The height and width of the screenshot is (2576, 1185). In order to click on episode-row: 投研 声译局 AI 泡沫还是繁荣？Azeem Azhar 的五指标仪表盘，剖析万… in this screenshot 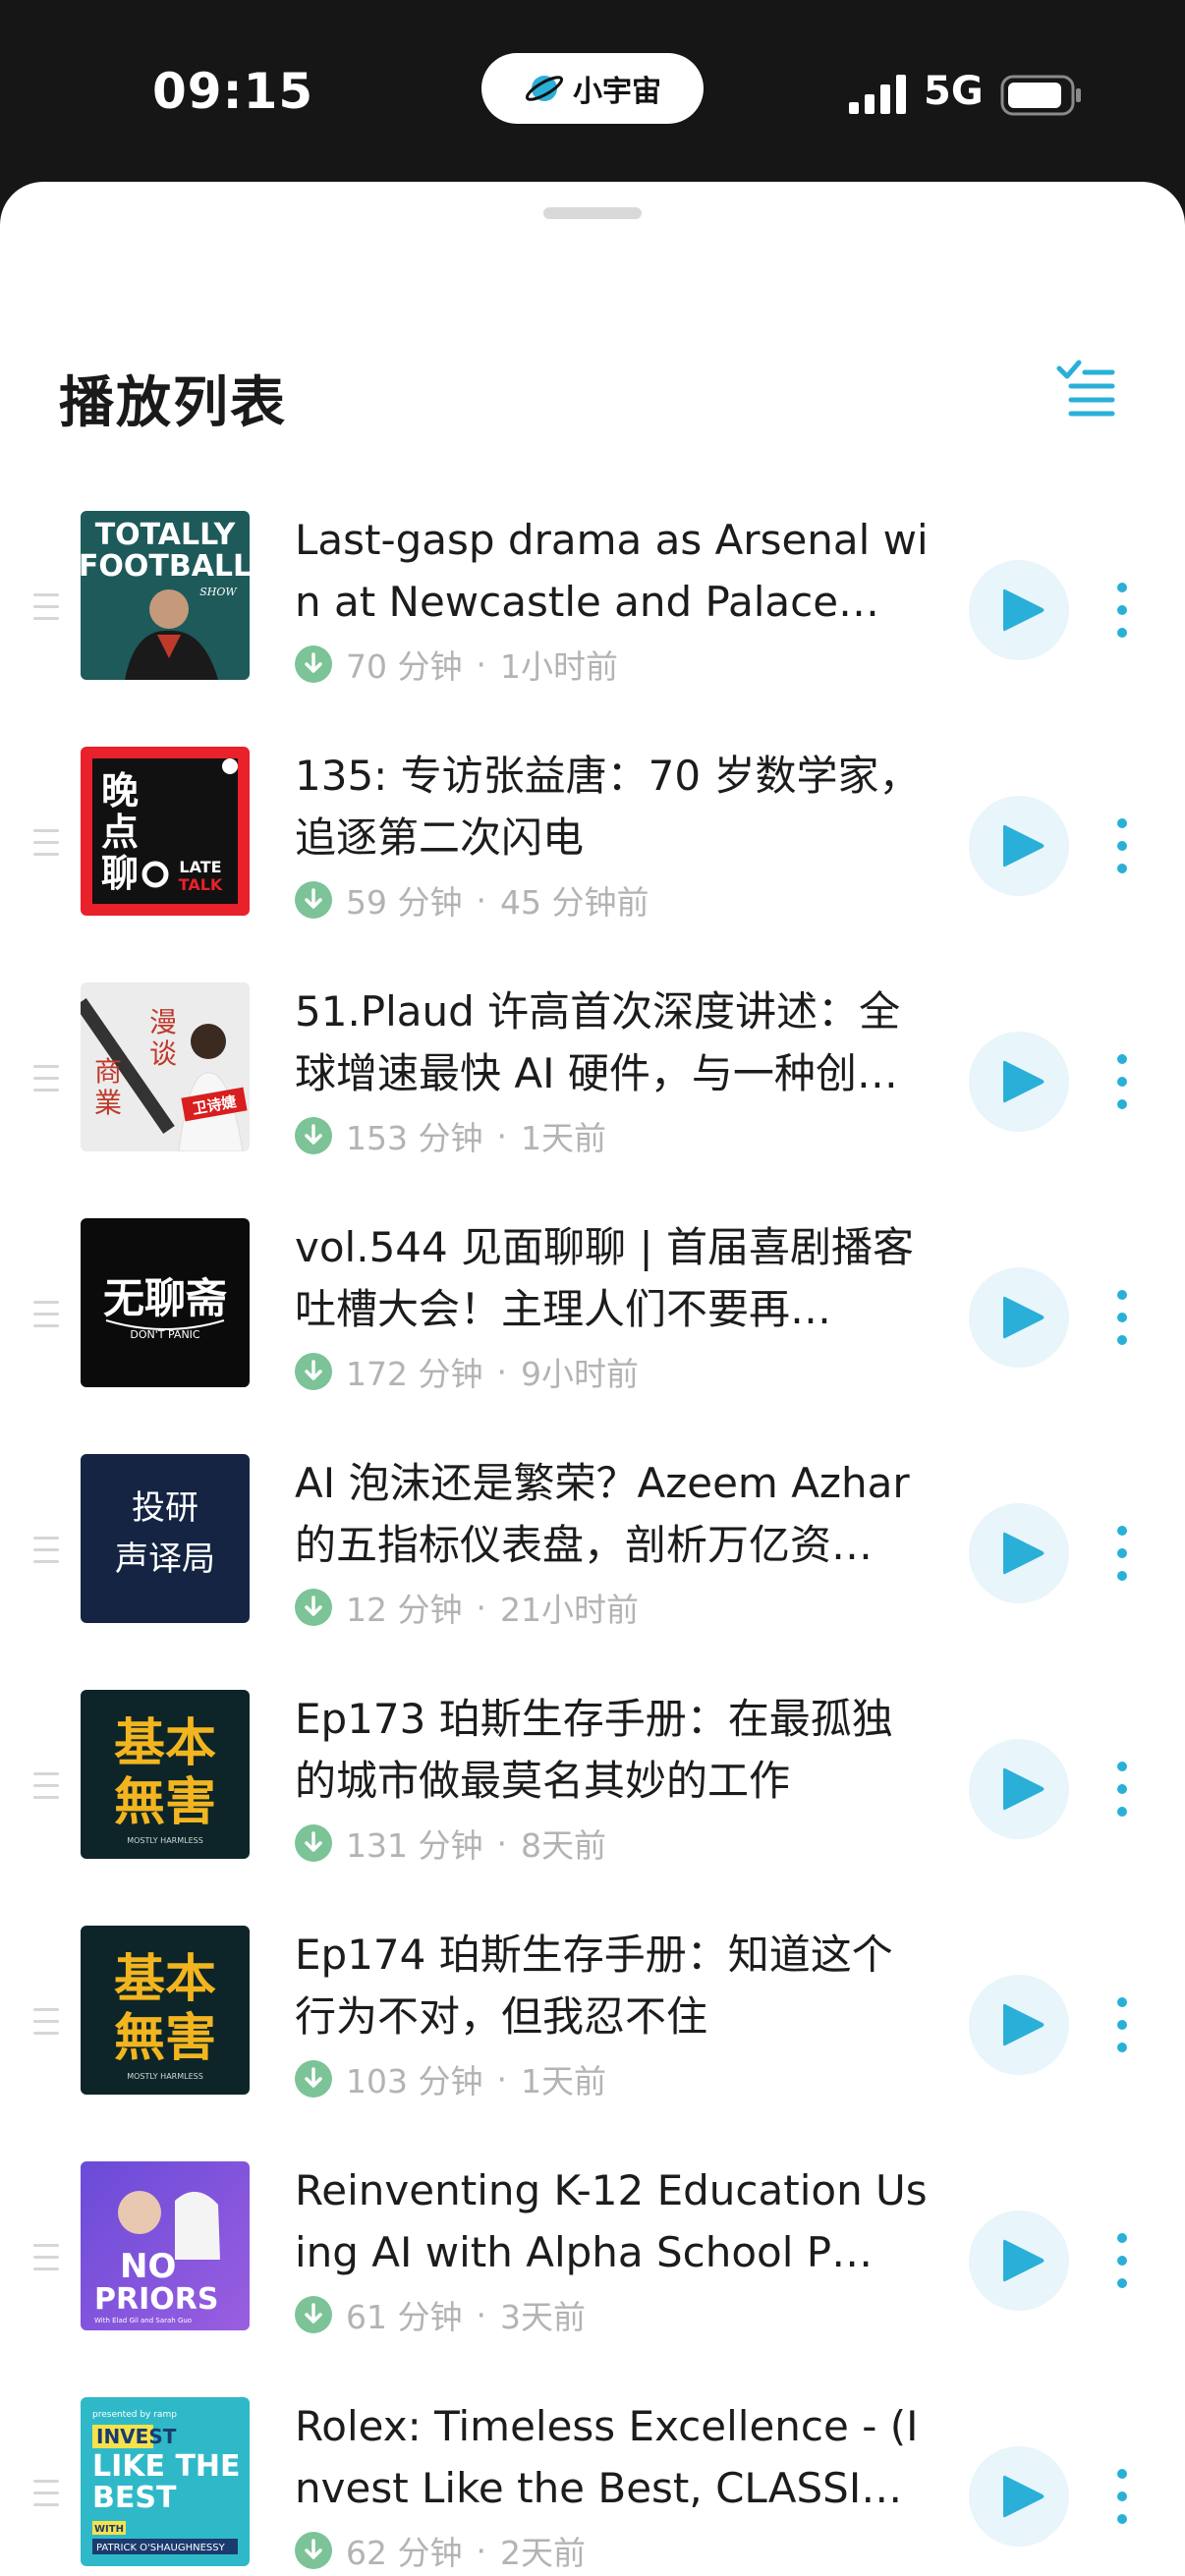, I will do `click(592, 1562)`.